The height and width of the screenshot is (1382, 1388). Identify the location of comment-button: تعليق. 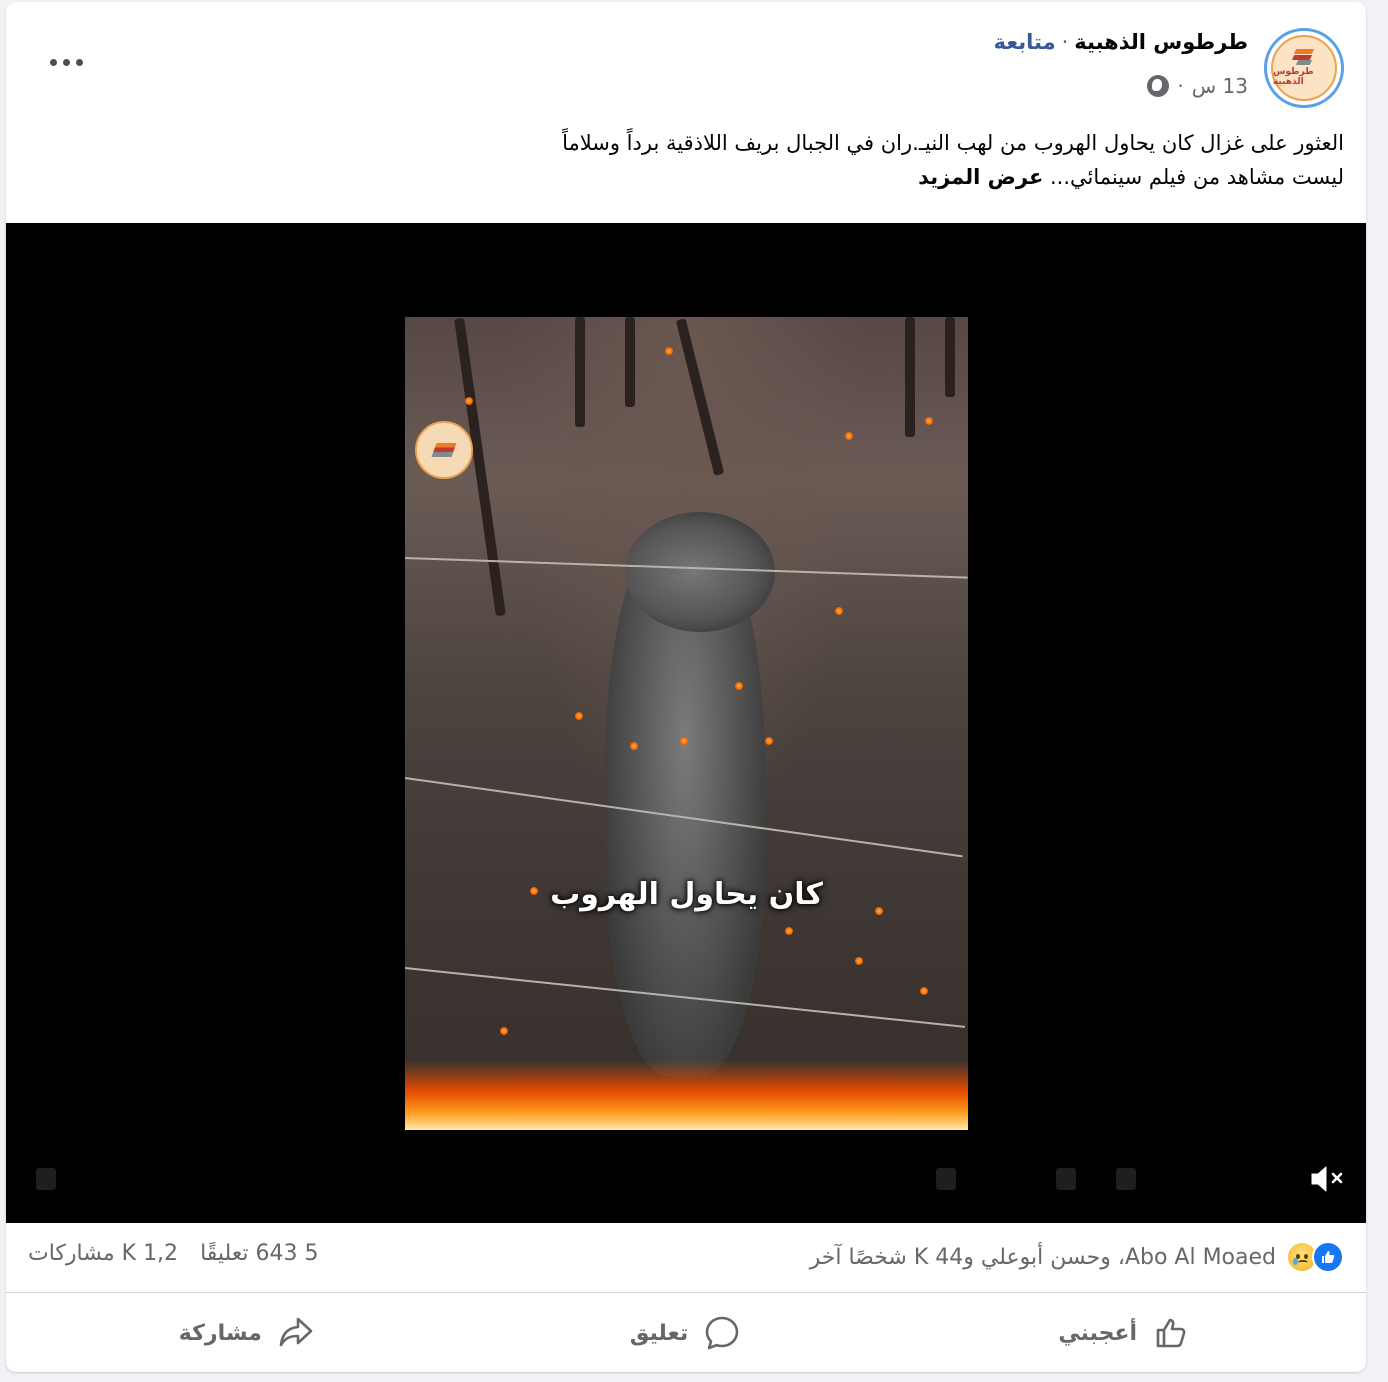
(686, 1333).